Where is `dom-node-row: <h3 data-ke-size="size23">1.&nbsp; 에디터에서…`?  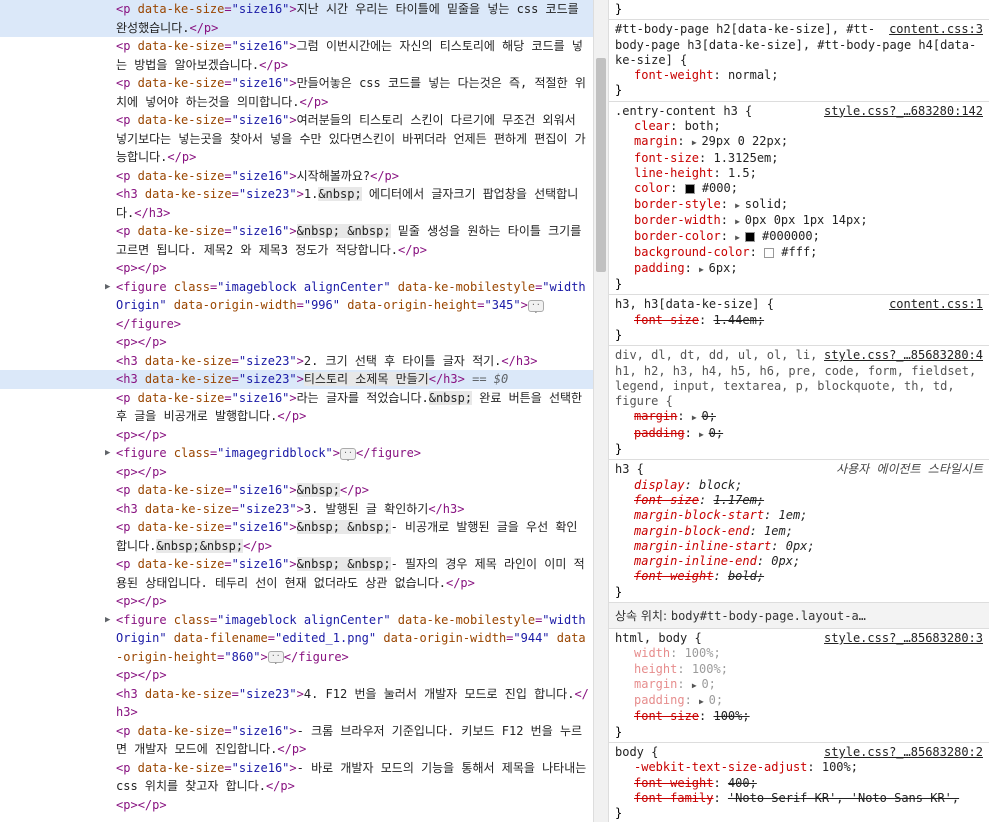 dom-node-row: <h3 data-ke-size="size23">1.&nbsp; 에디터에서… is located at coordinates (296, 203).